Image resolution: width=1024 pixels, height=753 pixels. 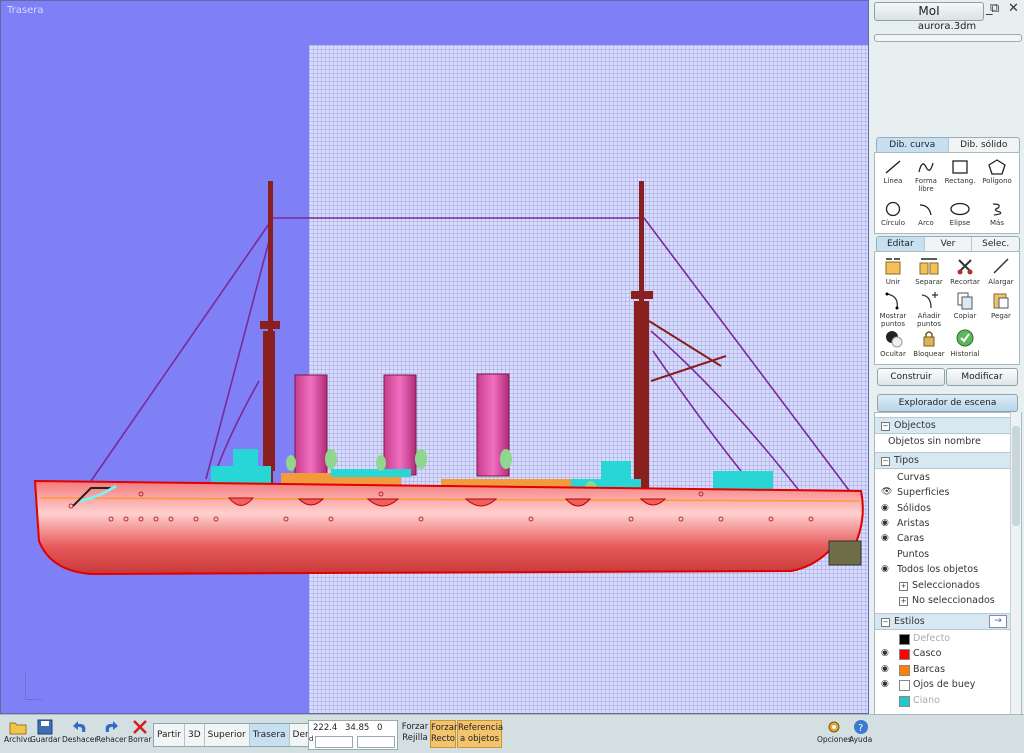 What do you see at coordinates (834, 731) in the screenshot?
I see `options-button: Opciones` at bounding box center [834, 731].